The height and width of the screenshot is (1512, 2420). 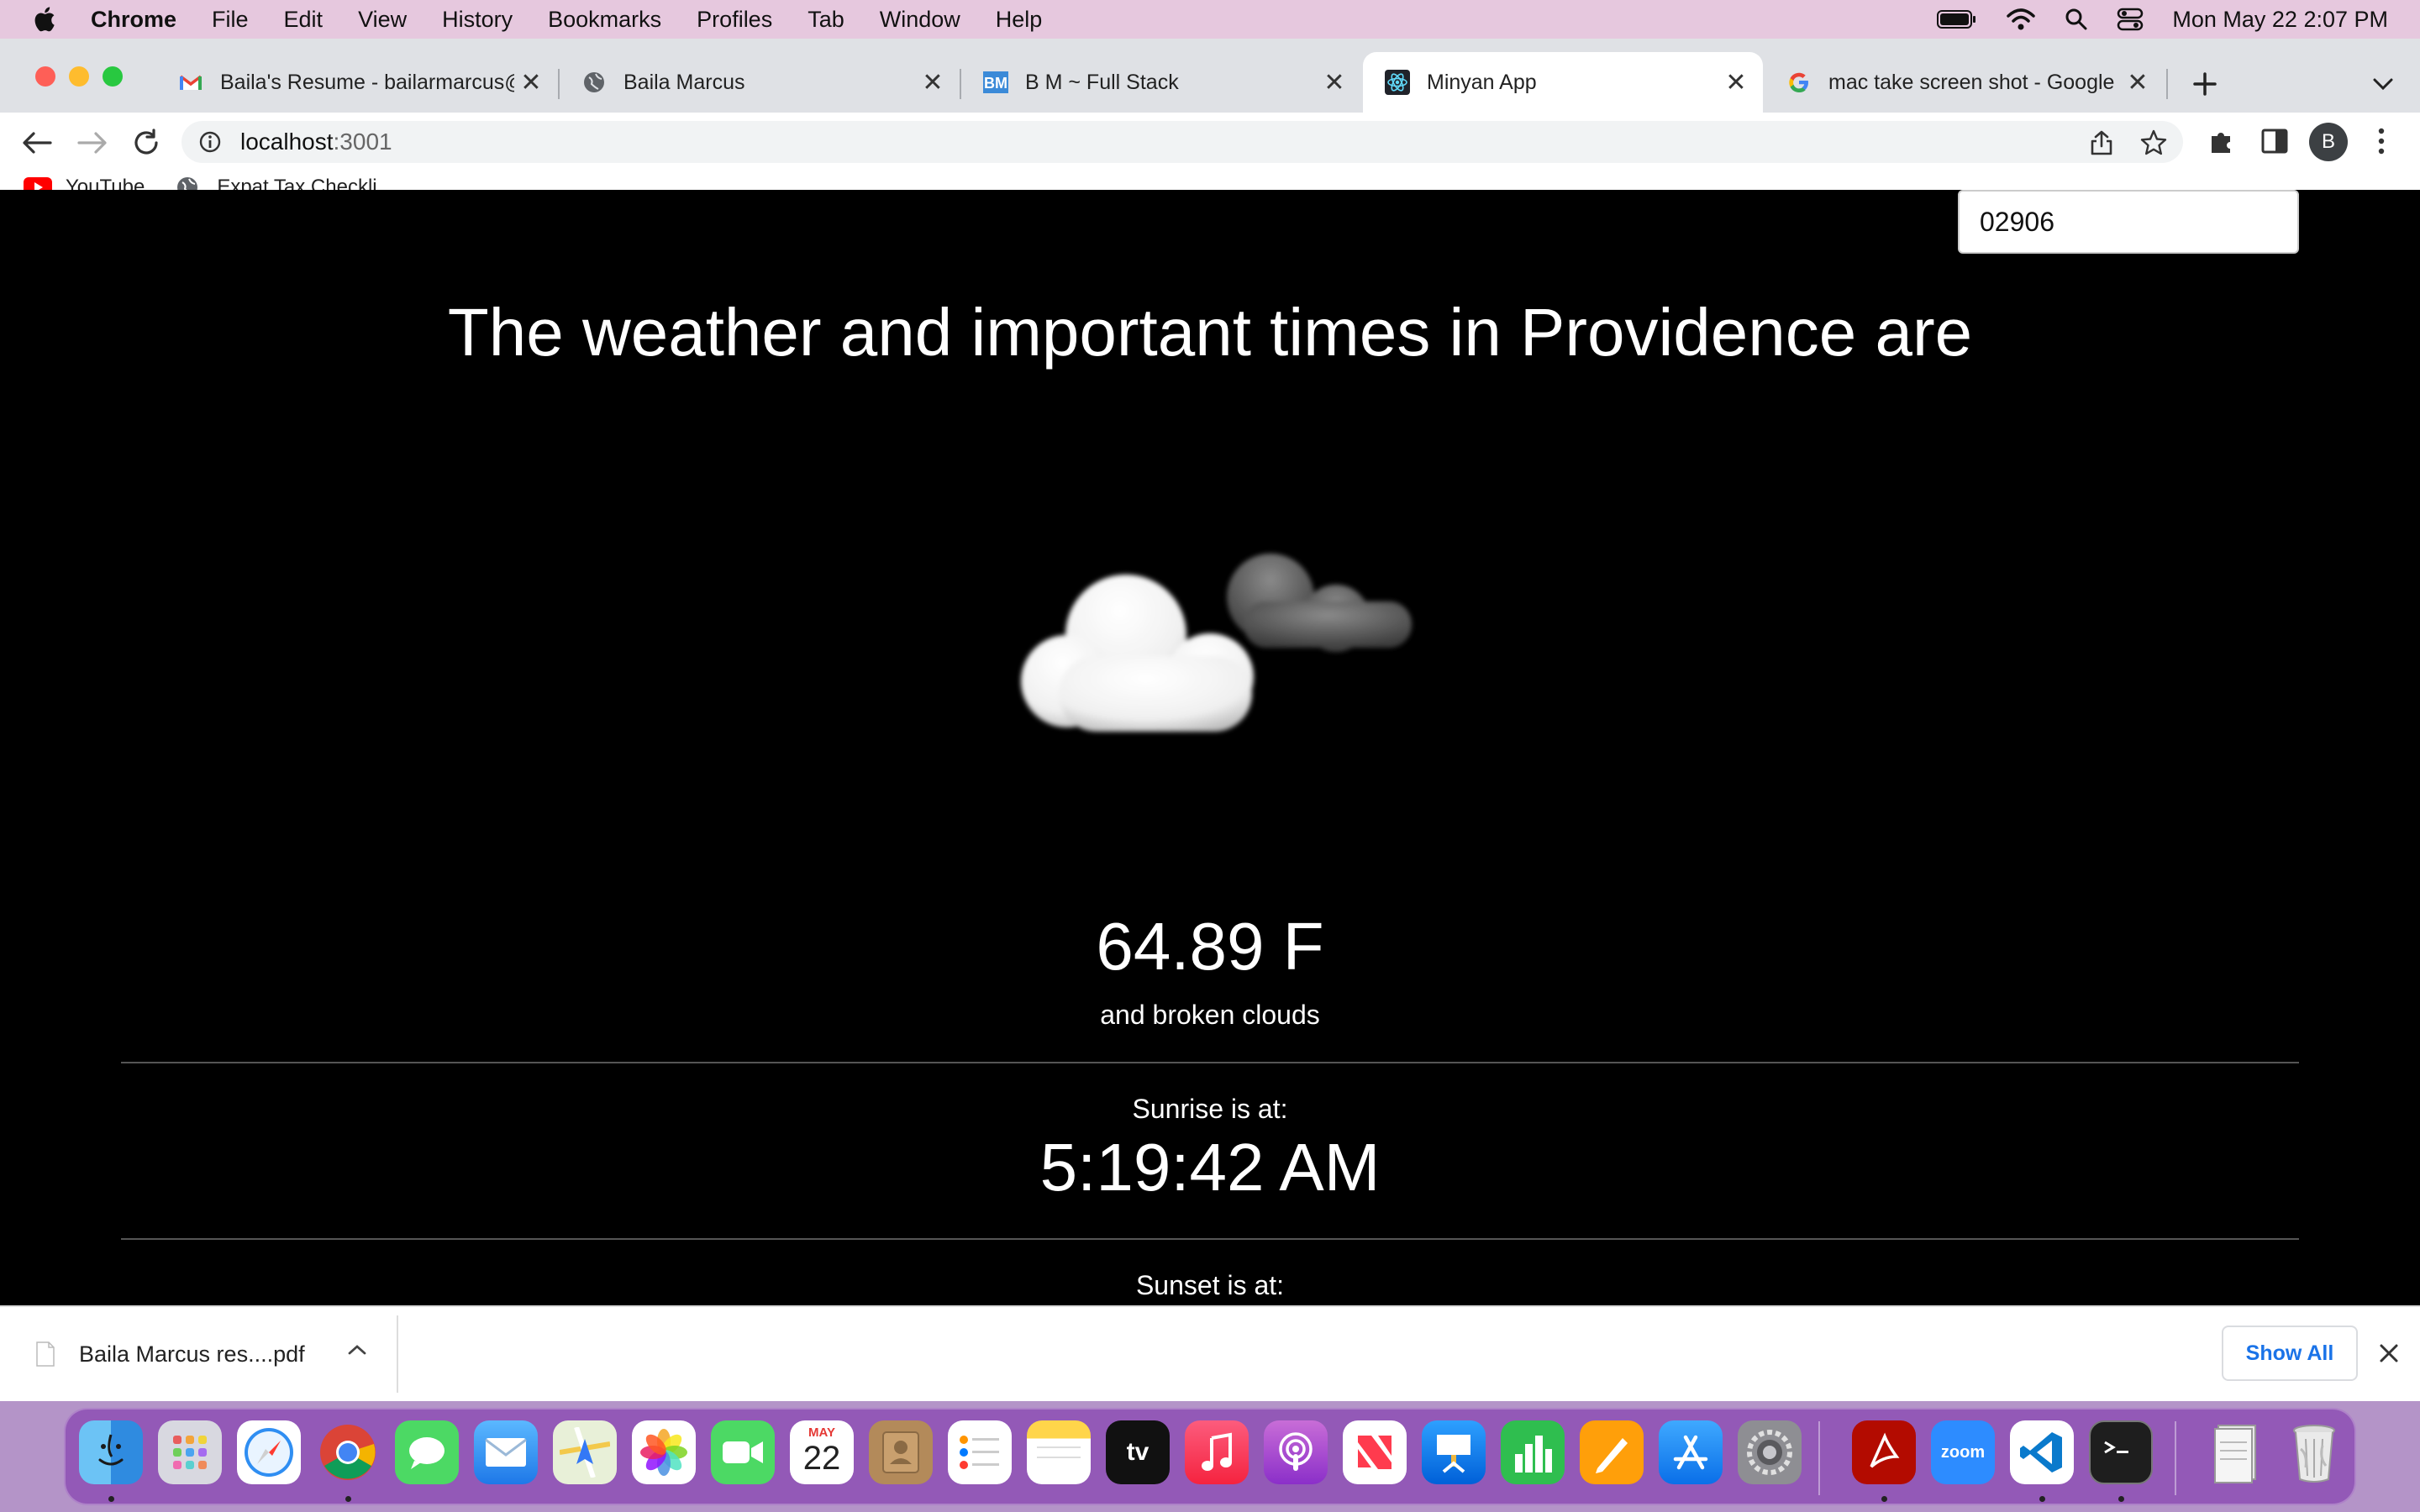 What do you see at coordinates (133, 20) in the screenshot?
I see `menu-app-name: Chrome` at bounding box center [133, 20].